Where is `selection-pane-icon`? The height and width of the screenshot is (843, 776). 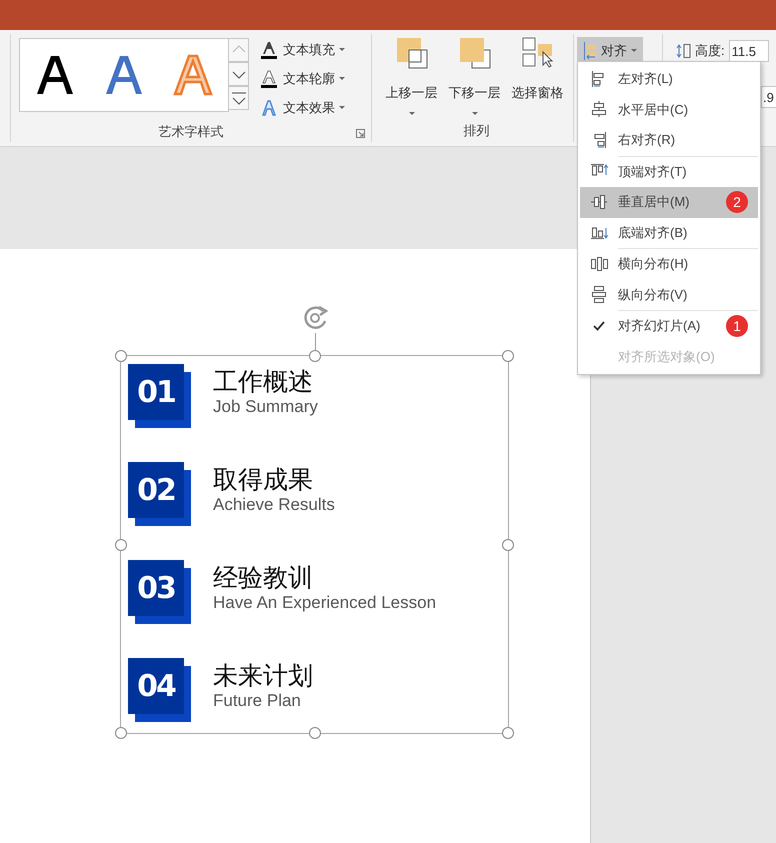
selection-pane-icon is located at coordinates (537, 53).